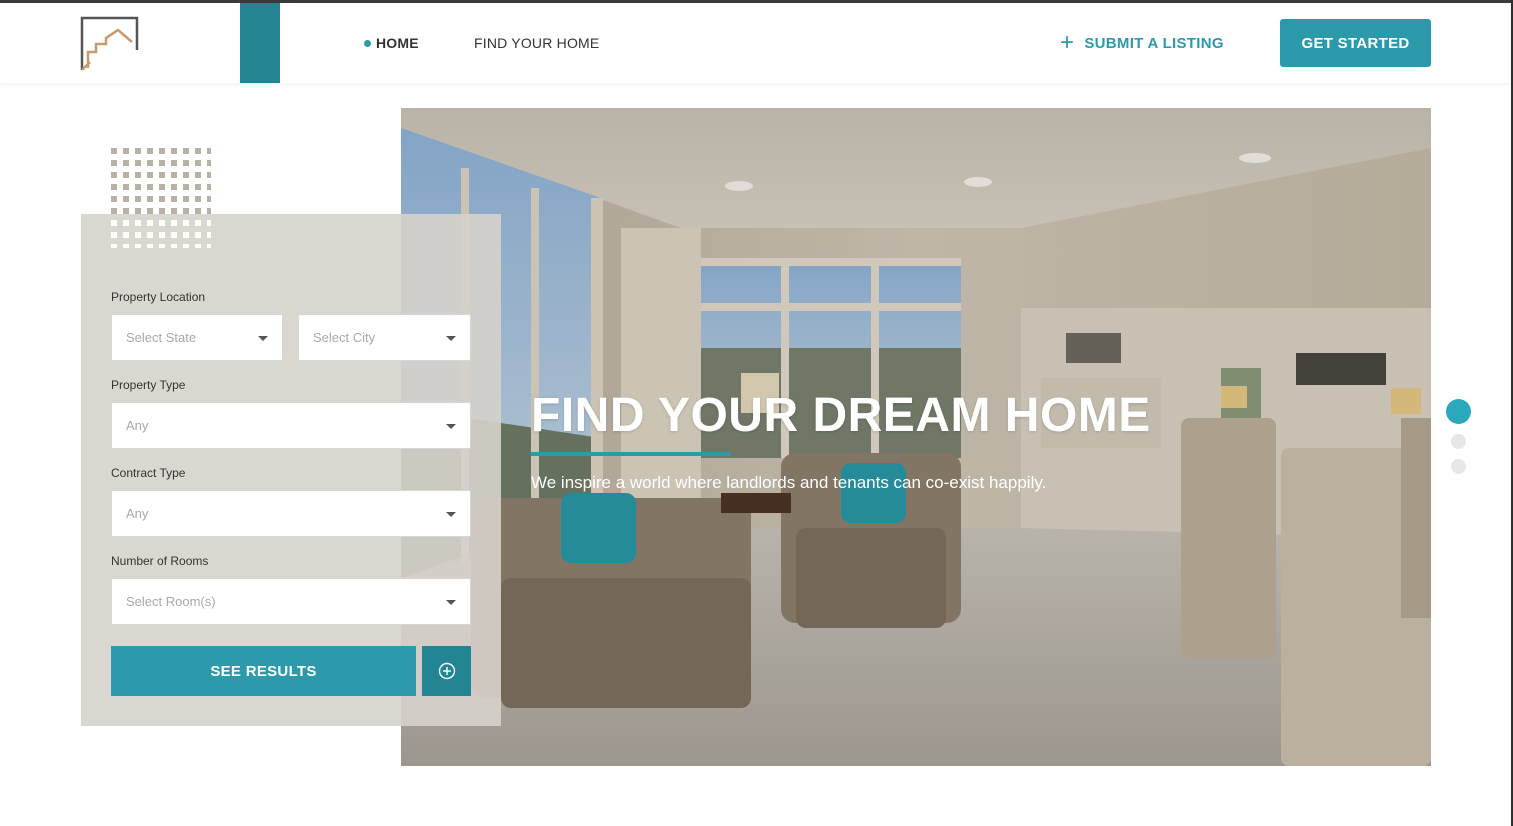 The image size is (1513, 826). I want to click on dot-grid-pattern, so click(162, 199).